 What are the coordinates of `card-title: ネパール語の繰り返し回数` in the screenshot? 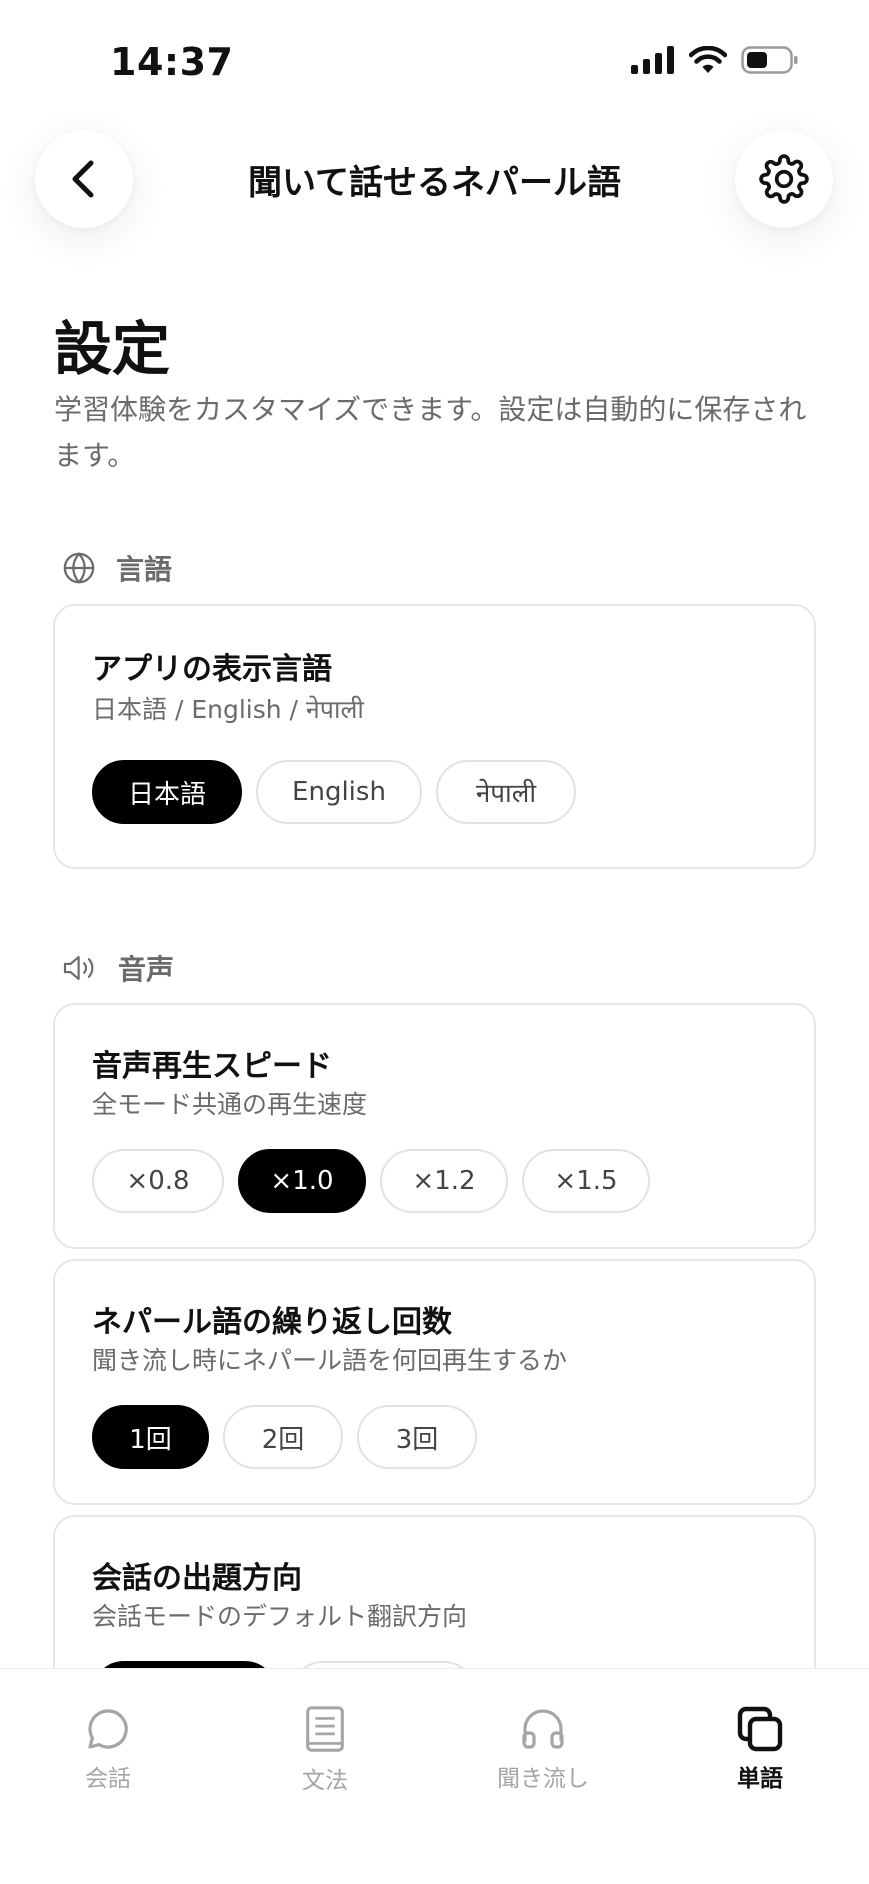 It's located at (272, 1322).